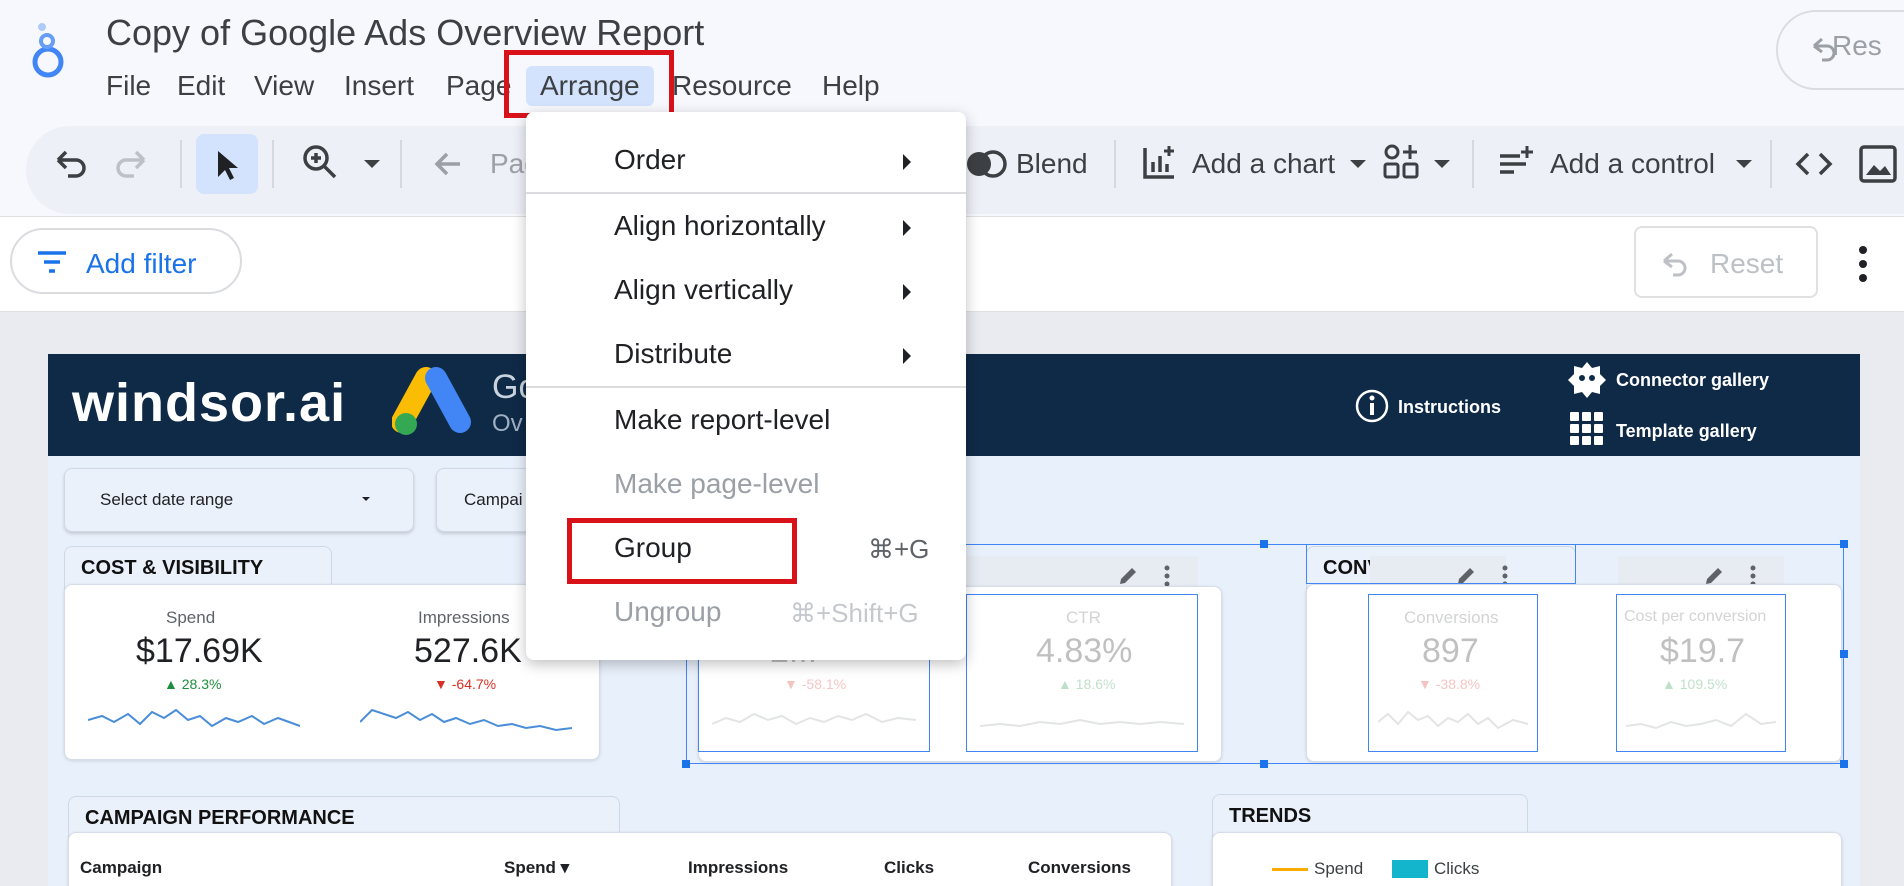  I want to click on metric-value: $17.69K, so click(199, 651).